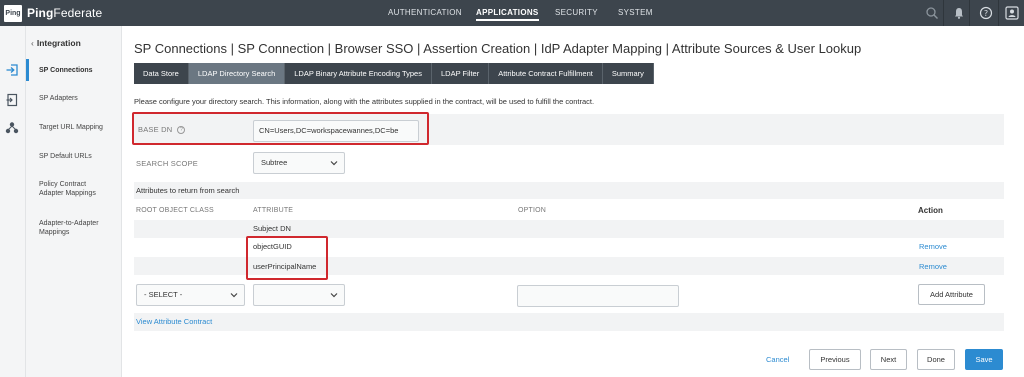 Image resolution: width=1024 pixels, height=377 pixels. What do you see at coordinates (174, 321) in the screenshot?
I see `view-attribute-contract-link: View Attribute Contract` at bounding box center [174, 321].